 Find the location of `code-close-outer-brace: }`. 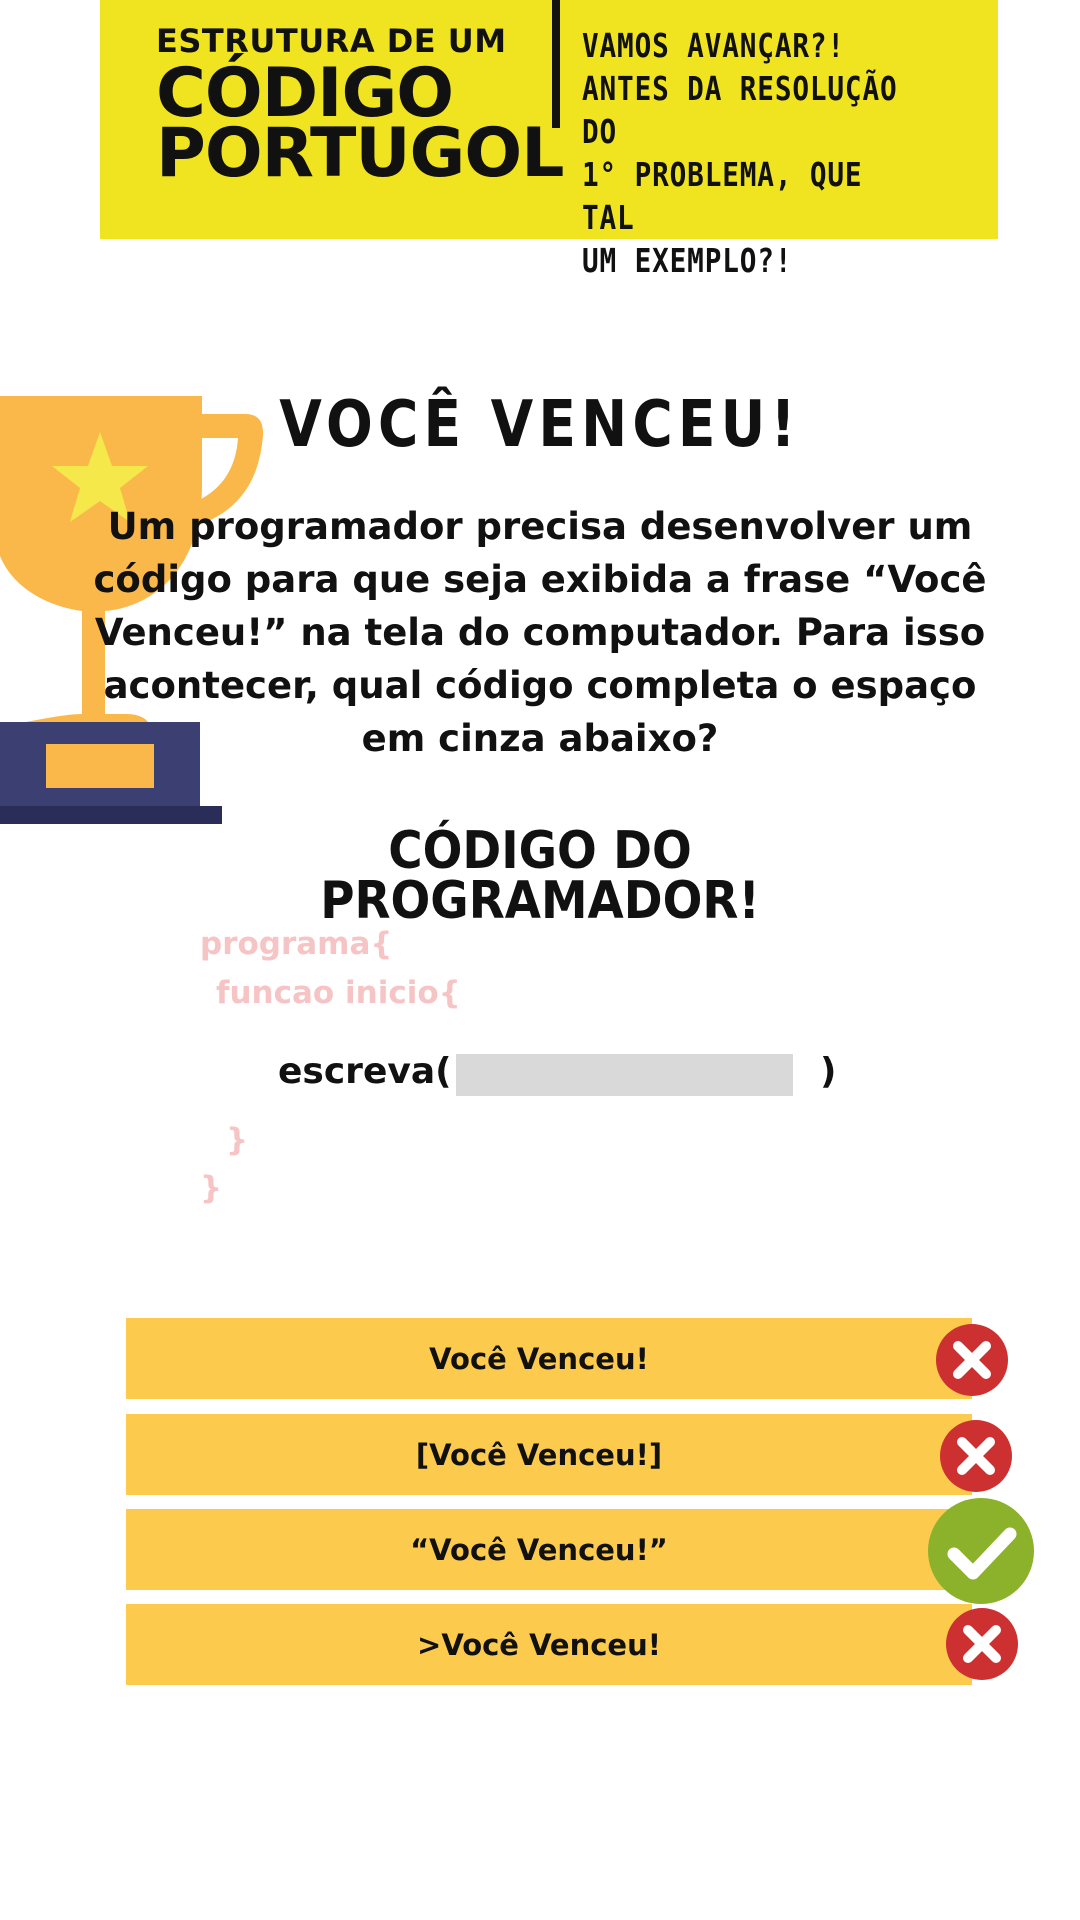

code-close-outer-brace: } is located at coordinates (211, 1188).